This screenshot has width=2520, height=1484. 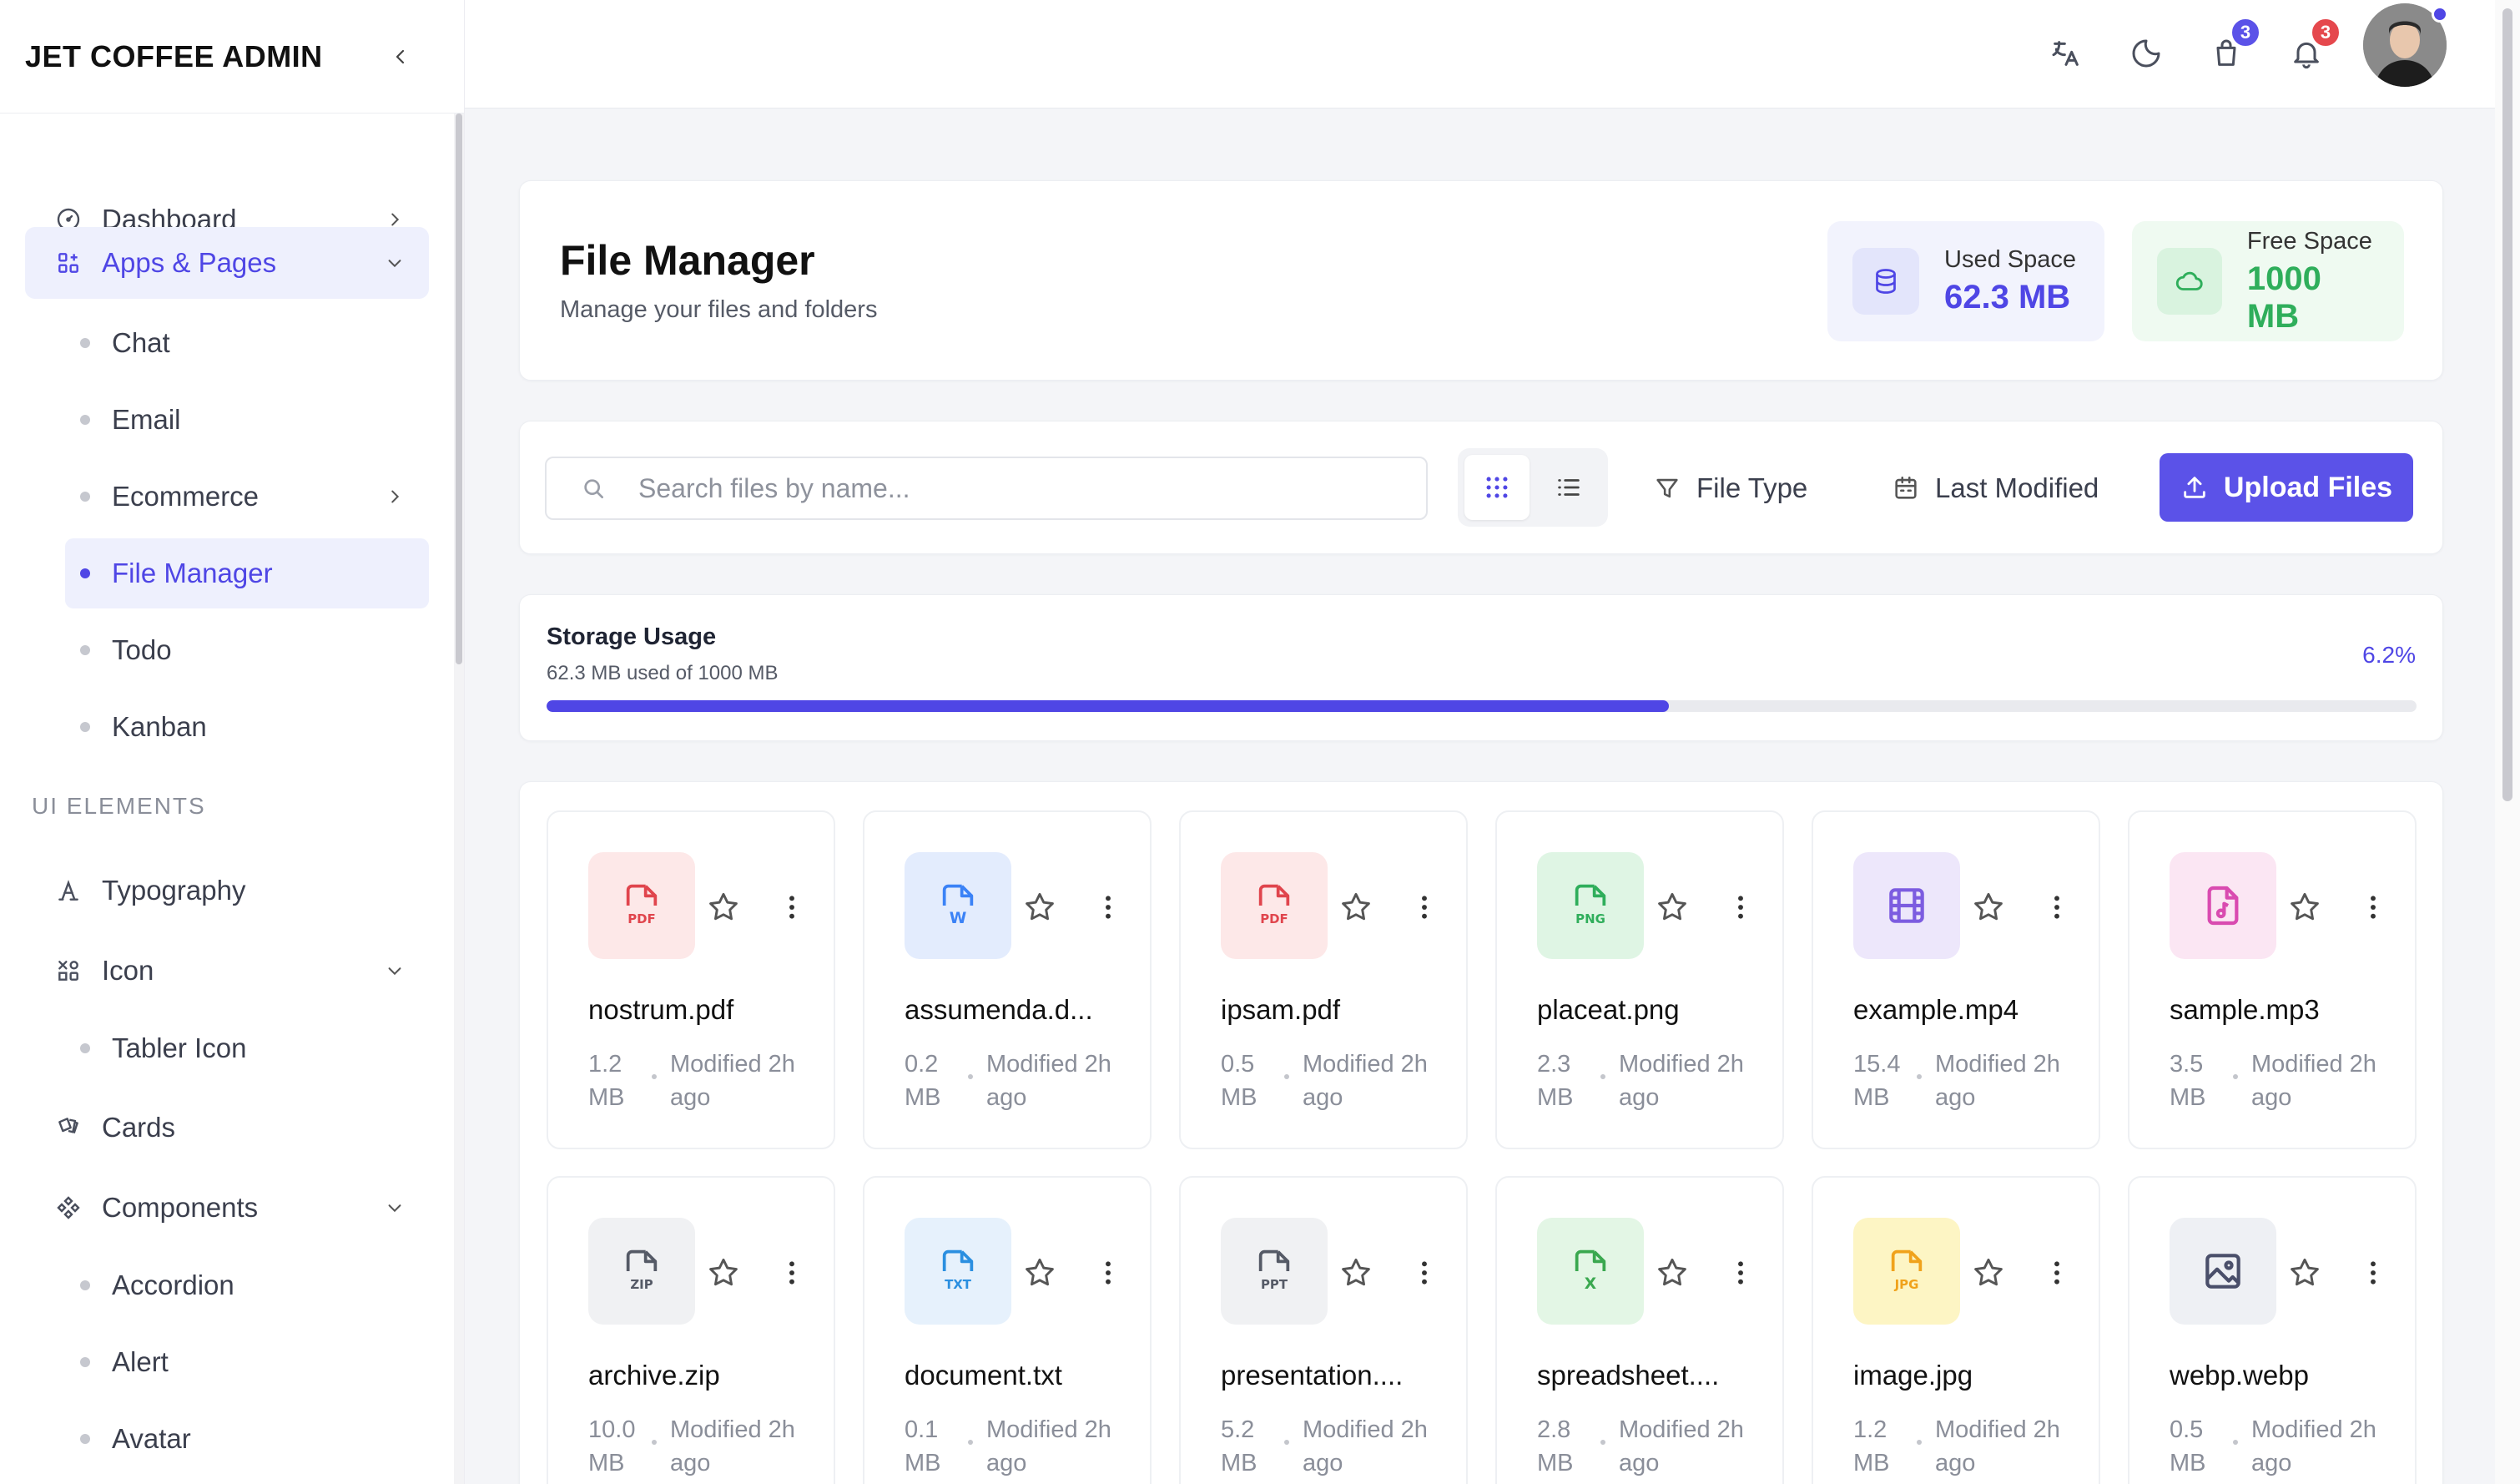 What do you see at coordinates (2313, 46) in the screenshot?
I see `notification-bell-icon: 3` at bounding box center [2313, 46].